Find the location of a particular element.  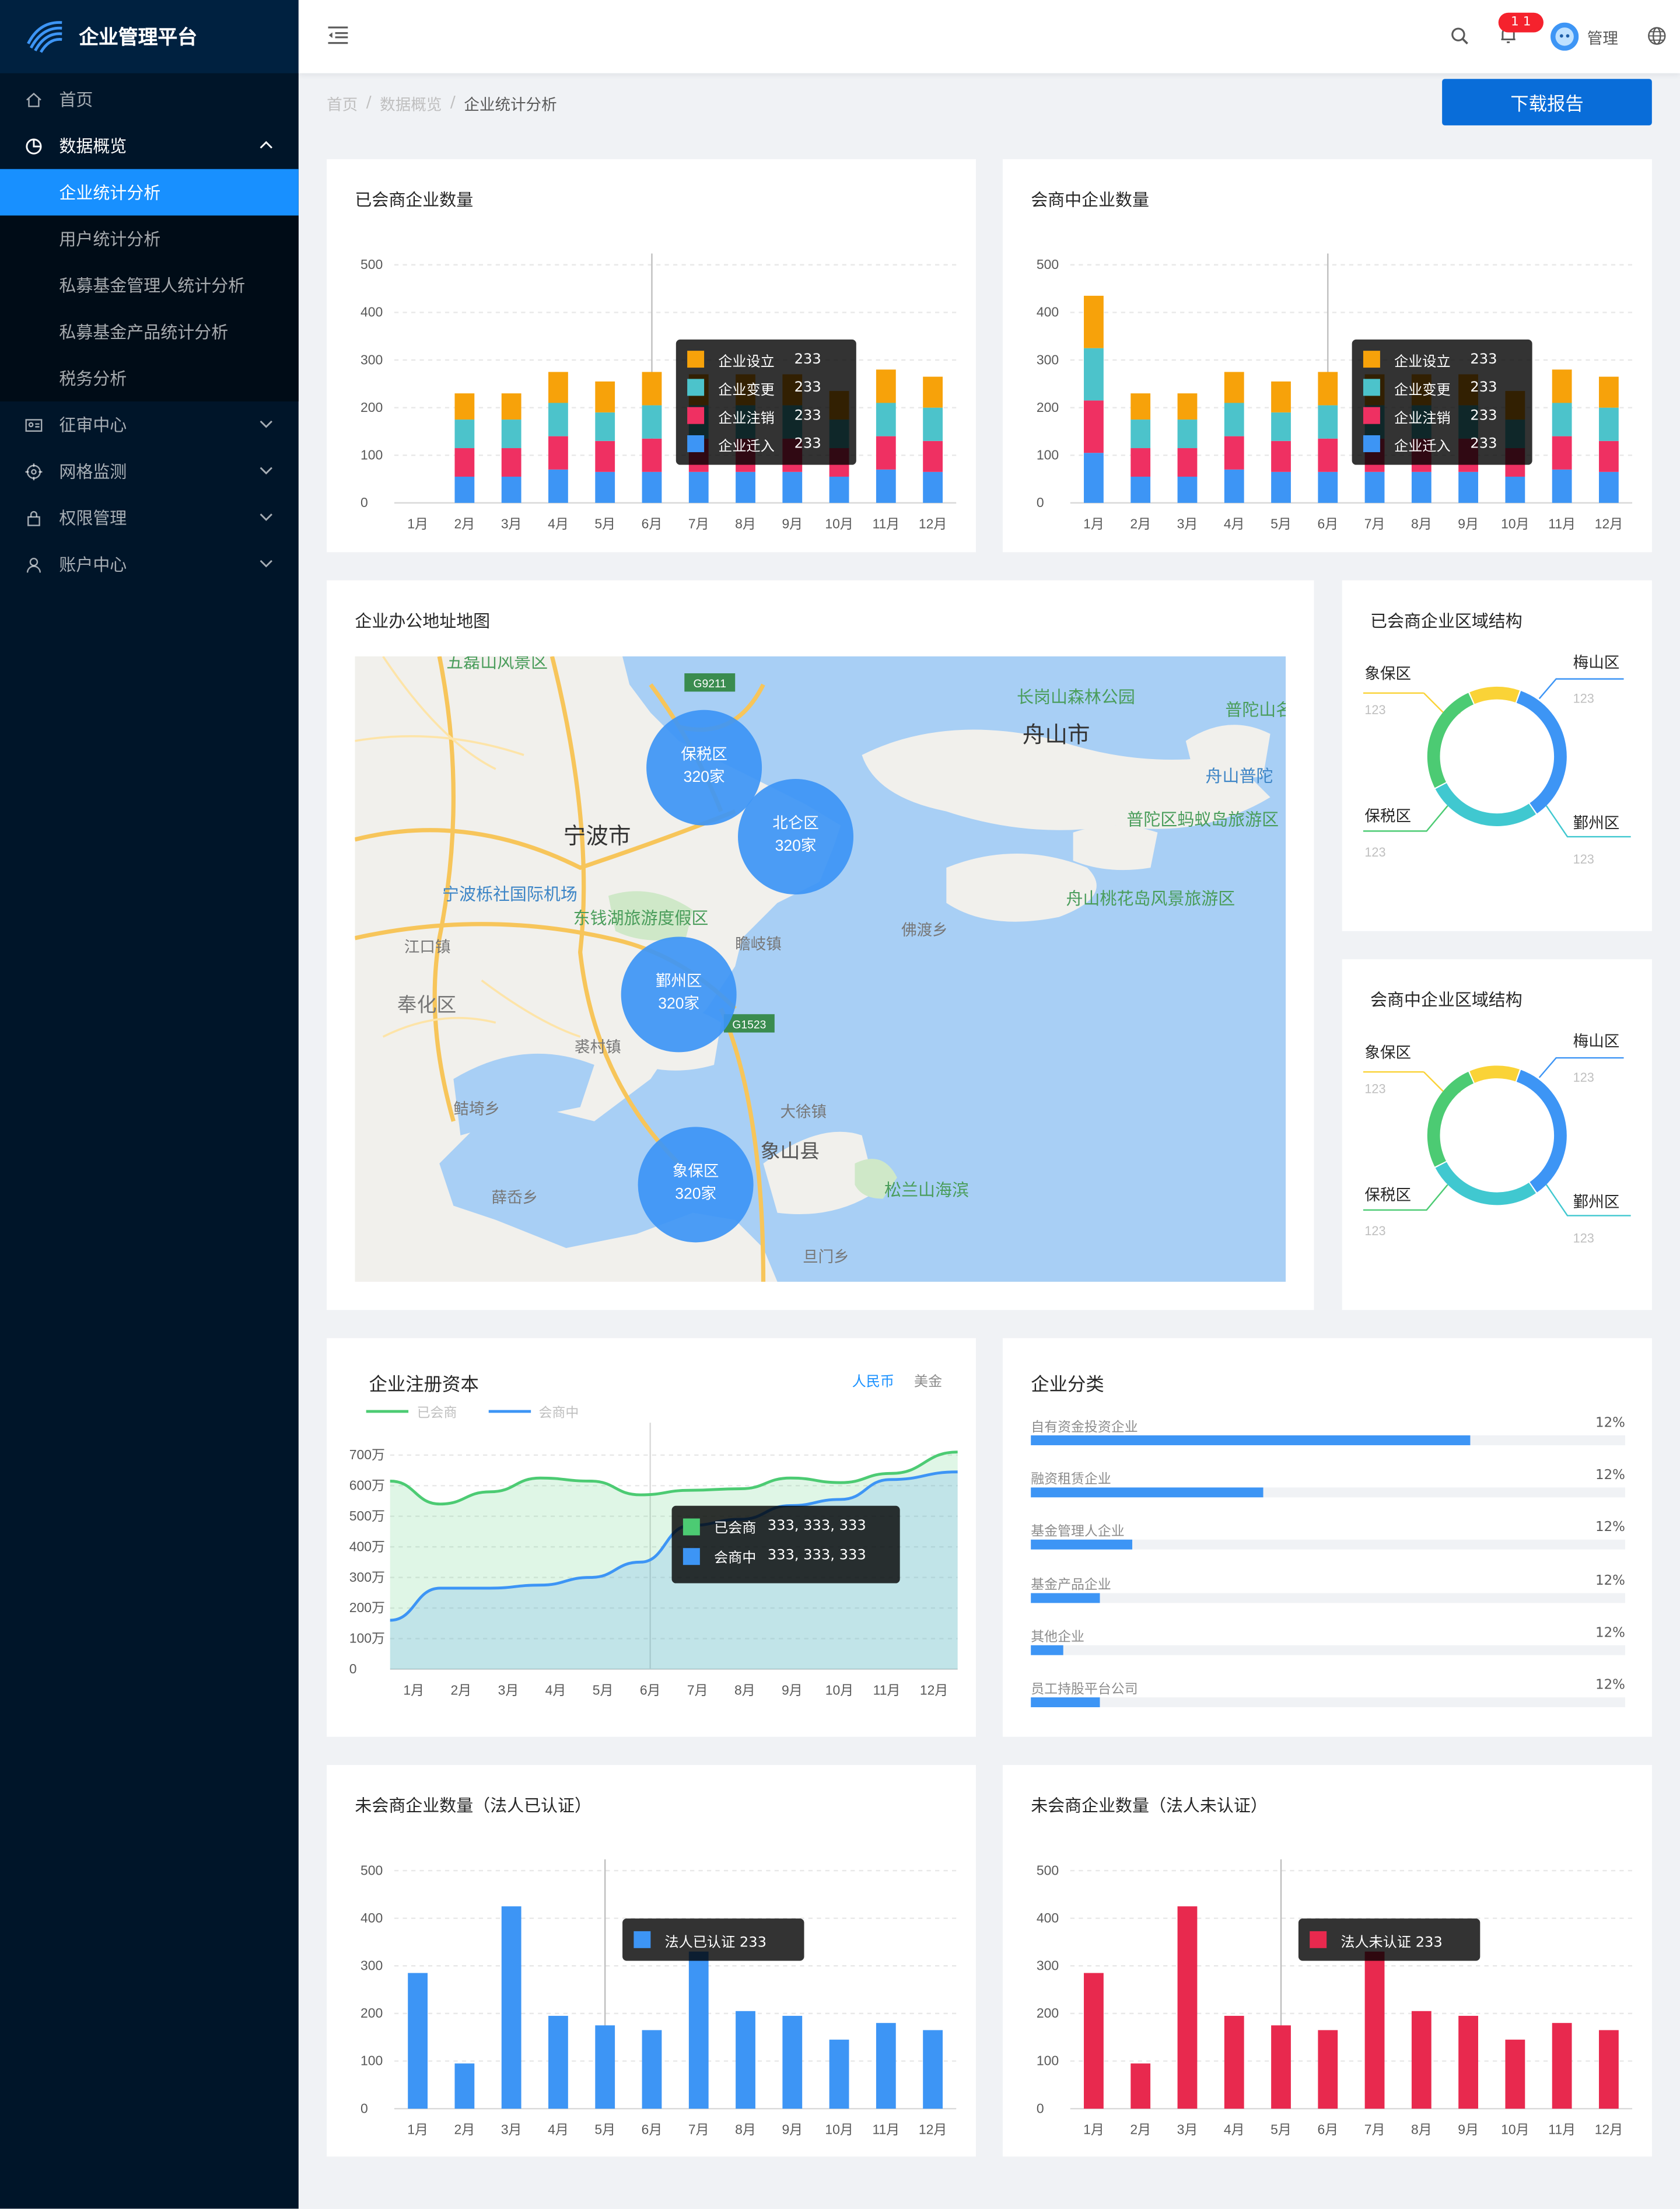

x-tick-label: 11月 is located at coordinates (887, 1689).